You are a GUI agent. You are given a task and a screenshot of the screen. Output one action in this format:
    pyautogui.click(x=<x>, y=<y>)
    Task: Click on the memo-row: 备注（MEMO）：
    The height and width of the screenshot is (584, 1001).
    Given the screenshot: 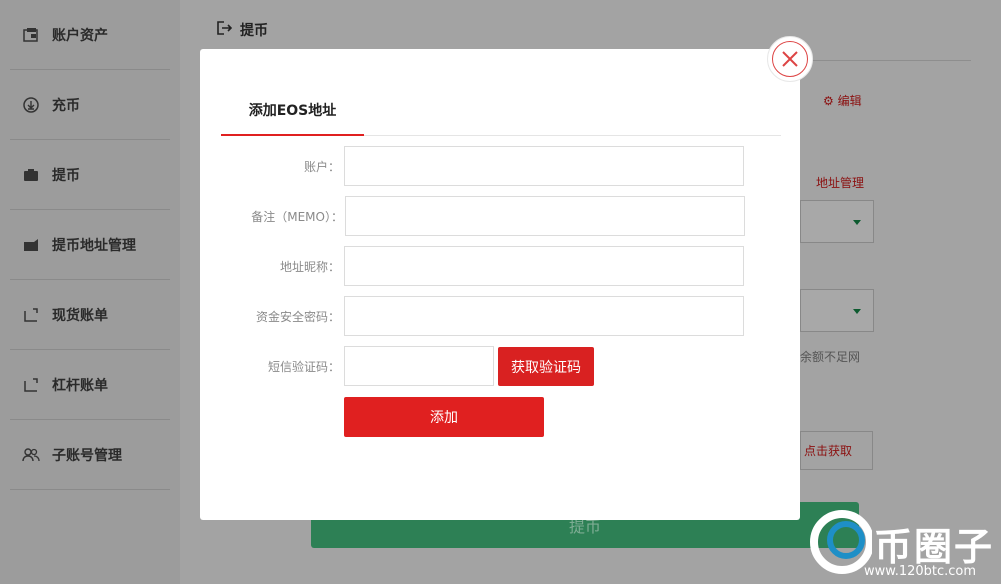 What is the action you would take?
    pyautogui.click(x=500, y=216)
    